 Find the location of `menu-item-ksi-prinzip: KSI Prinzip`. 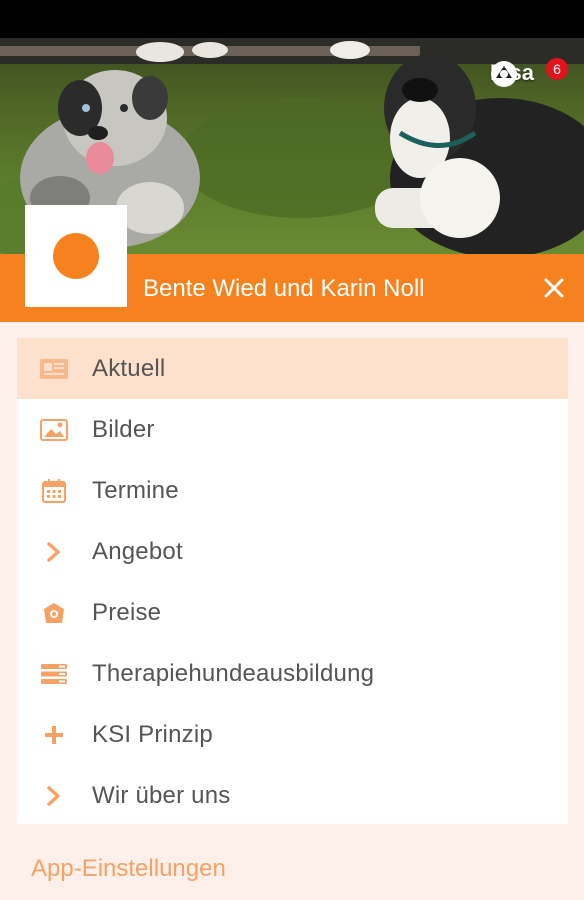

menu-item-ksi-prinzip: KSI Prinzip is located at coordinates (292, 734).